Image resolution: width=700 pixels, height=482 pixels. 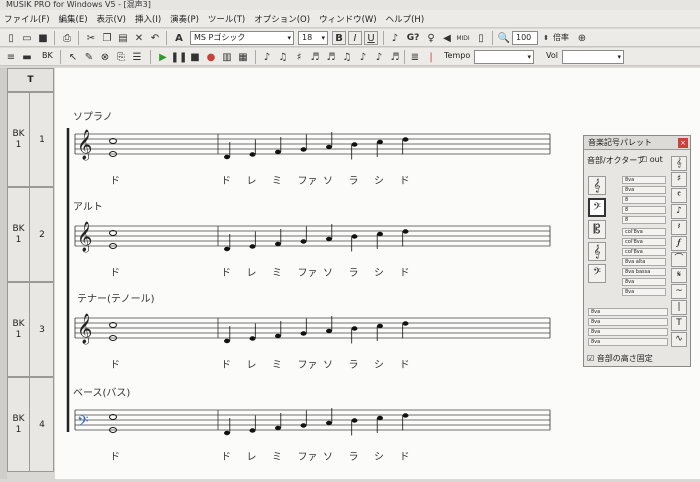 What do you see at coordinates (395, 38) in the screenshot?
I see `notes-icon: ♪` at bounding box center [395, 38].